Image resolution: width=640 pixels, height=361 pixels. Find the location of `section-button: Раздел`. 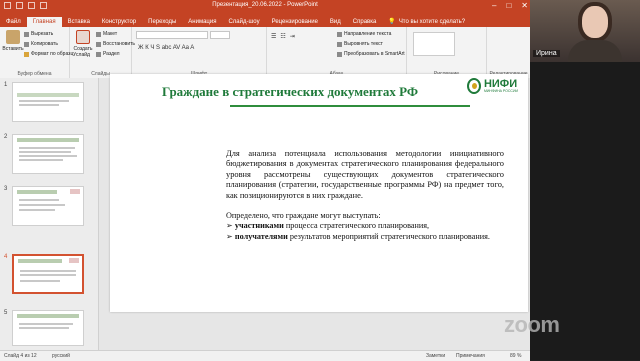

section-button: Раздел is located at coordinates (108, 54).